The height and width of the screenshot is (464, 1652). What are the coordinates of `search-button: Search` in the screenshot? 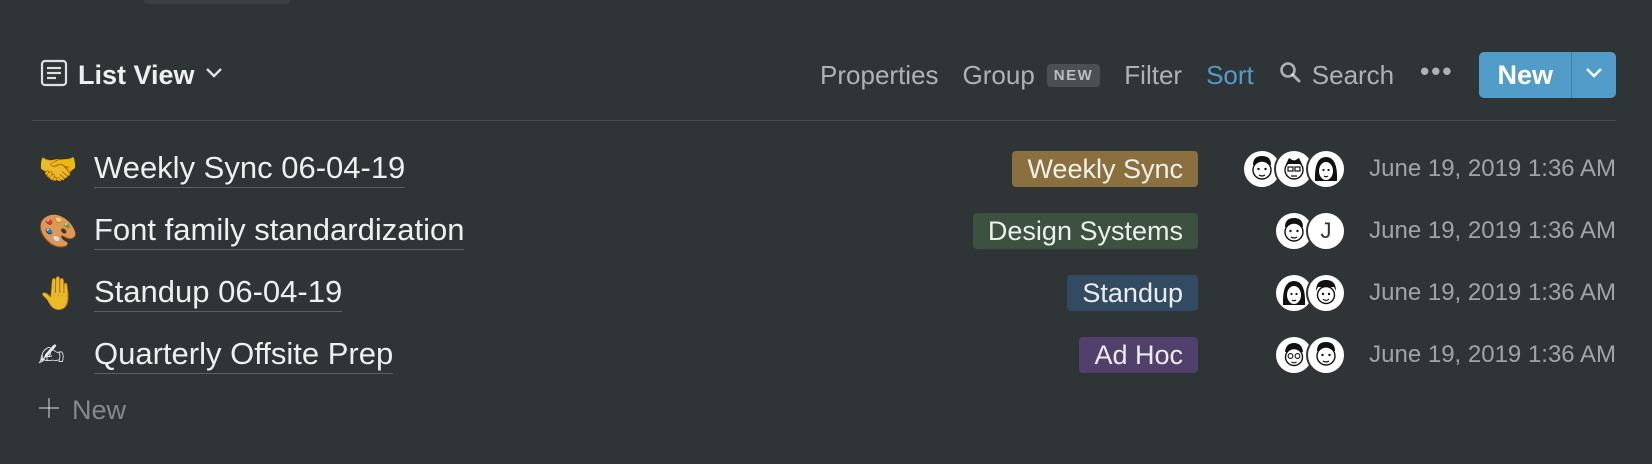 It's located at (1336, 75).